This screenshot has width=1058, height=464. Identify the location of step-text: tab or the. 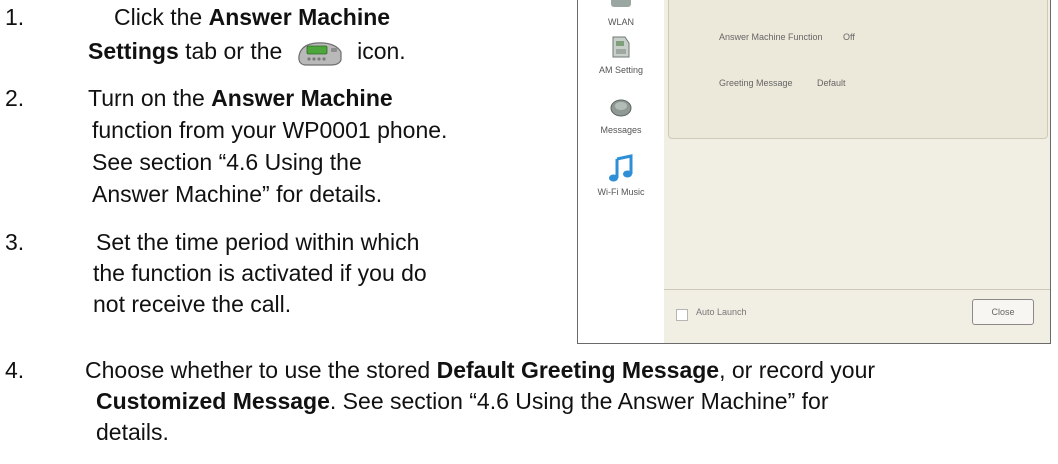
(233, 51).